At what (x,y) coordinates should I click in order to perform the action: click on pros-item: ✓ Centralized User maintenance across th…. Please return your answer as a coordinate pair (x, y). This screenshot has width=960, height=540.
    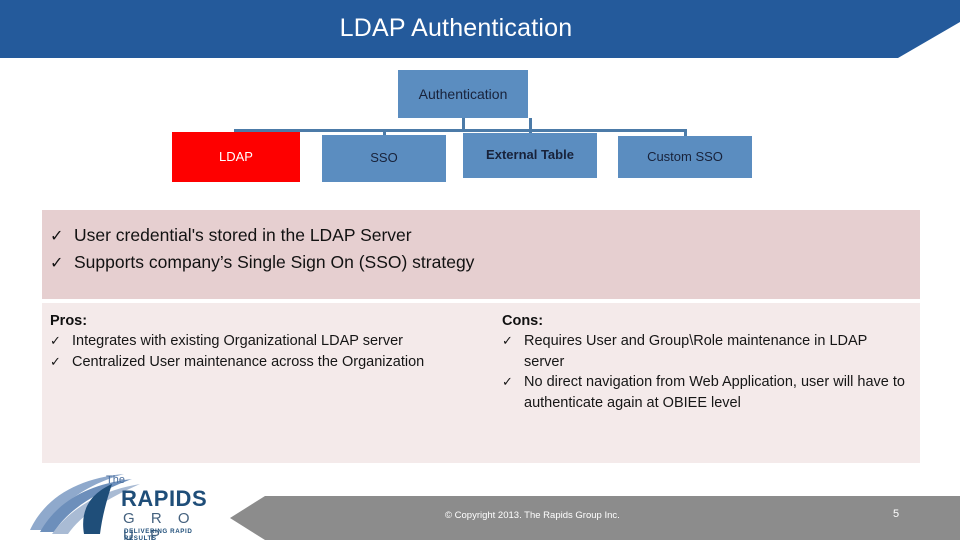
    Looking at the image, I should click on (266, 362).